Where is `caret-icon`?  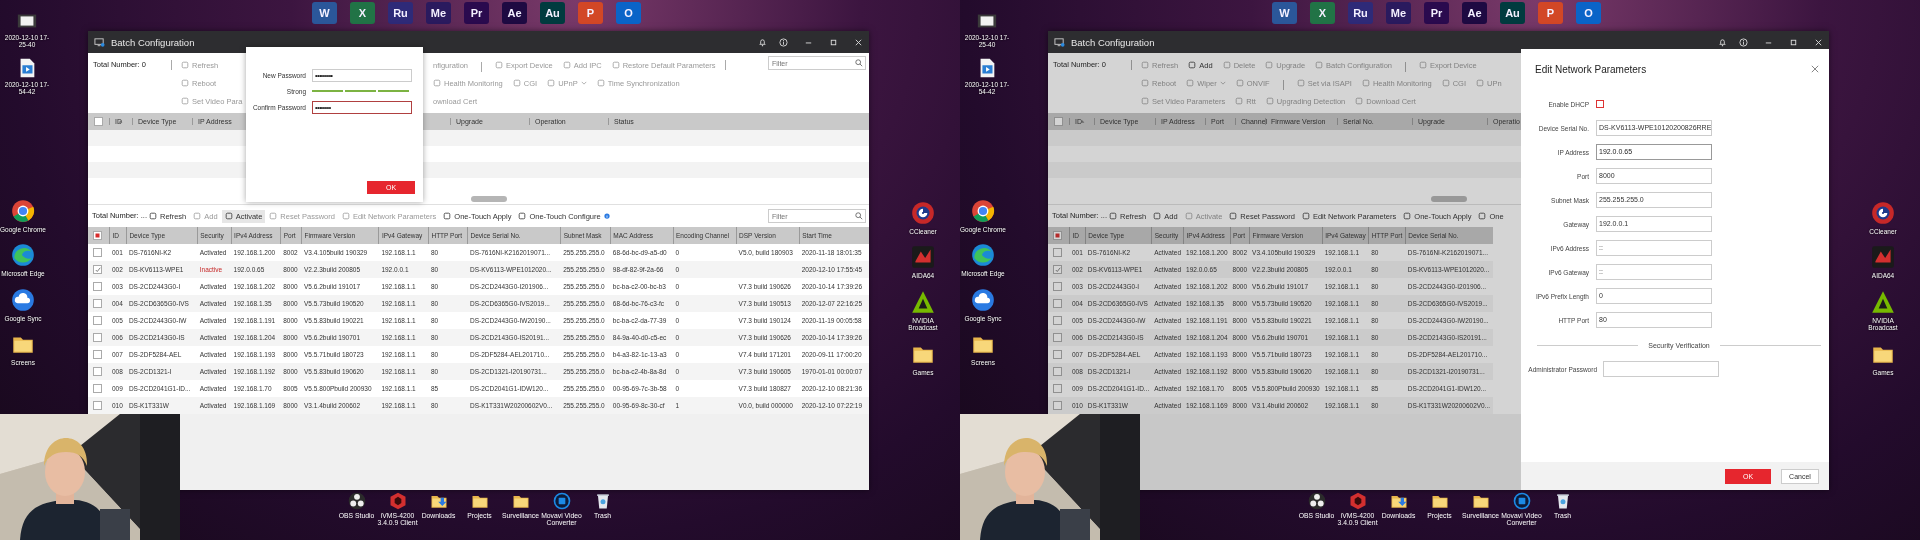 caret-icon is located at coordinates (583, 83).